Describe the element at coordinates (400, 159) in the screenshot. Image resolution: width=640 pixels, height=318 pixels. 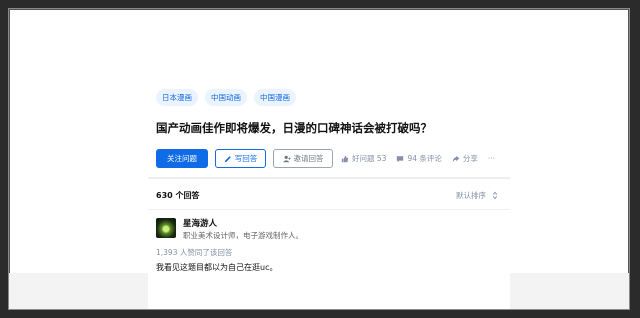
I see `comment-icon` at that location.